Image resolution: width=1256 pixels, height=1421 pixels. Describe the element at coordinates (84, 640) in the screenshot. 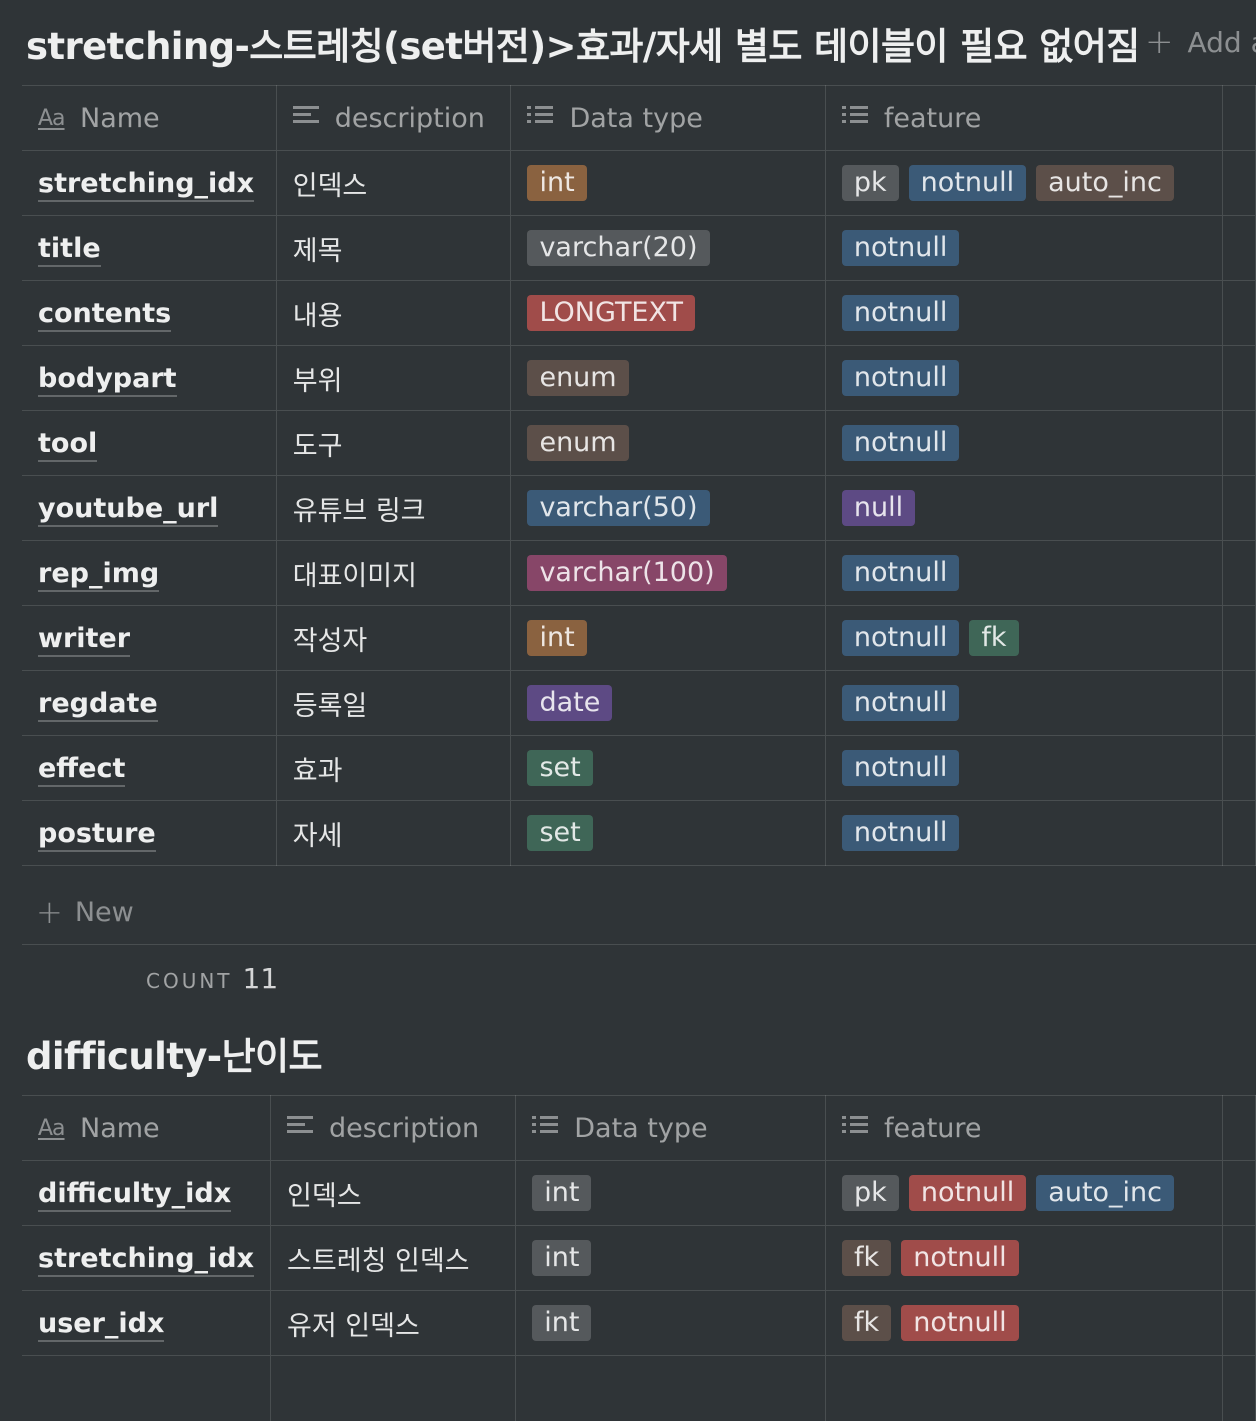

I see `row-name: writer` at that location.